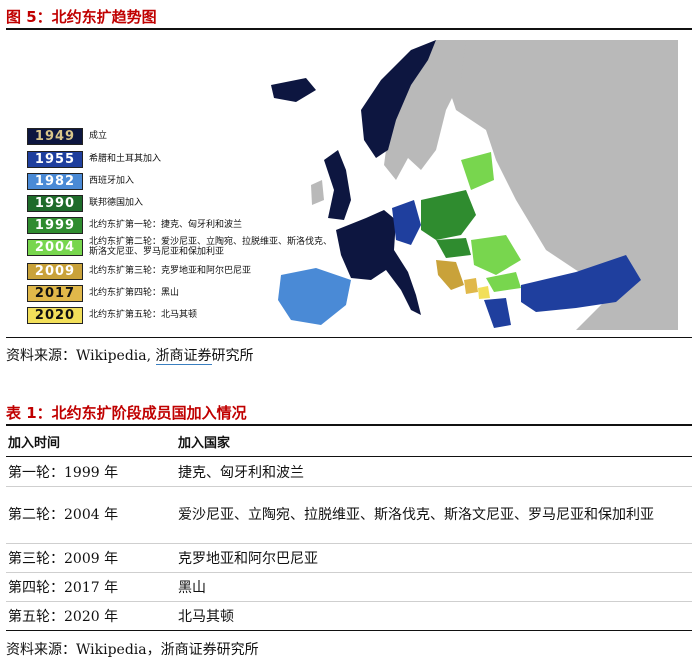 The image size is (700, 665). What do you see at coordinates (55, 181) in the screenshot?
I see `legend-year-swatch: 1982` at bounding box center [55, 181].